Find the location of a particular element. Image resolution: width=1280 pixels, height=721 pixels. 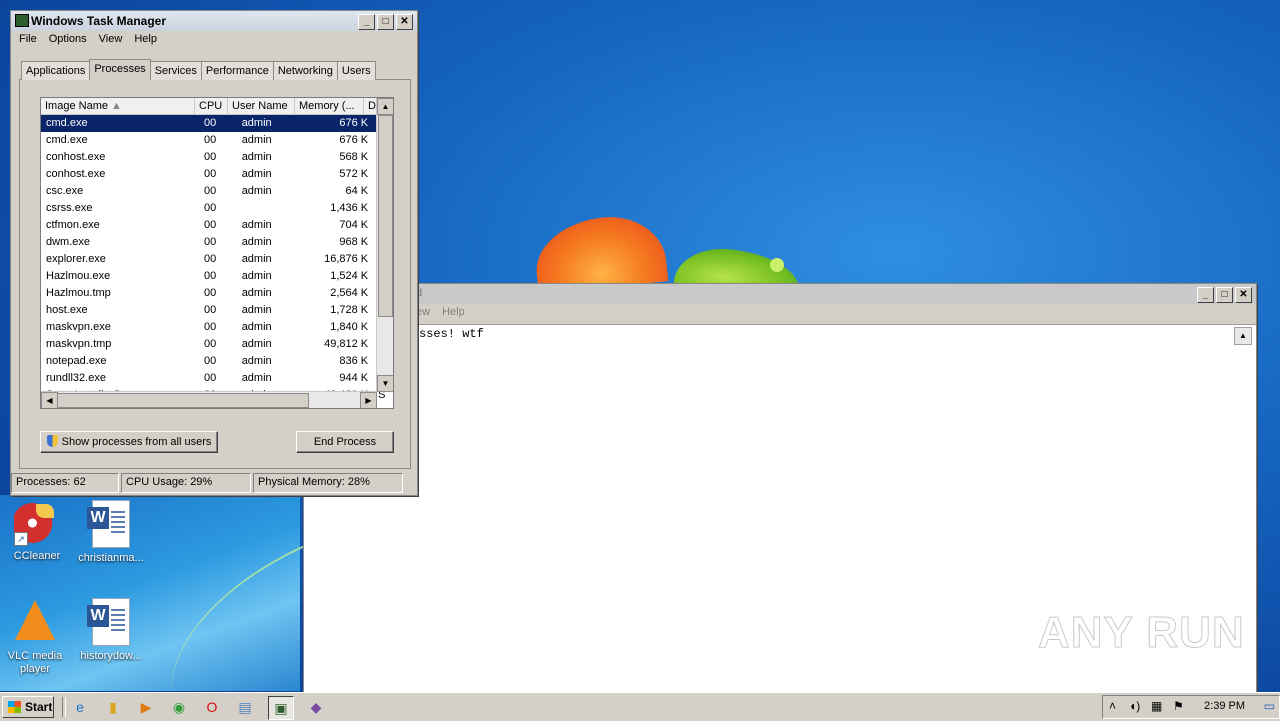

tab-processes: Processes is located at coordinates (120, 69).